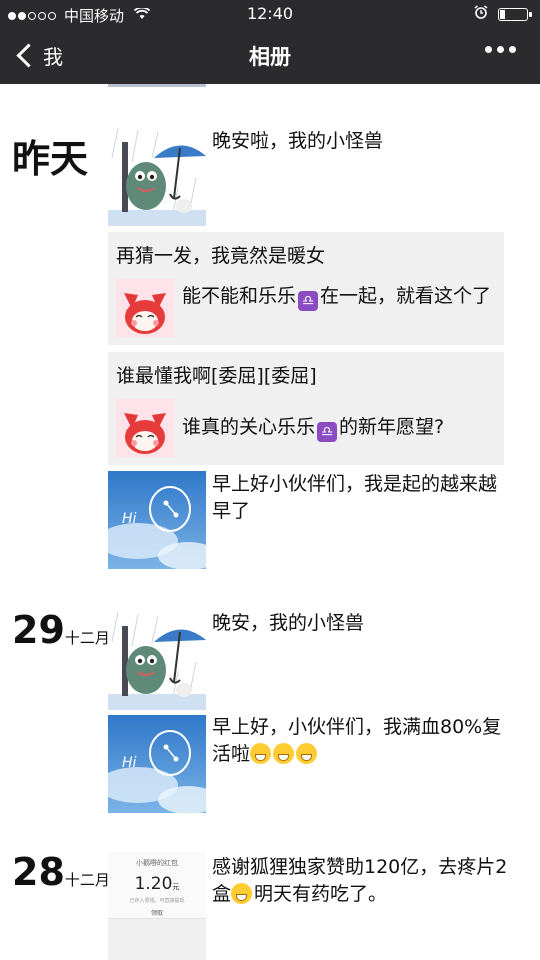 This screenshot has height=960, width=540. What do you see at coordinates (38, 872) in the screenshot?
I see `date-day: 28` at bounding box center [38, 872].